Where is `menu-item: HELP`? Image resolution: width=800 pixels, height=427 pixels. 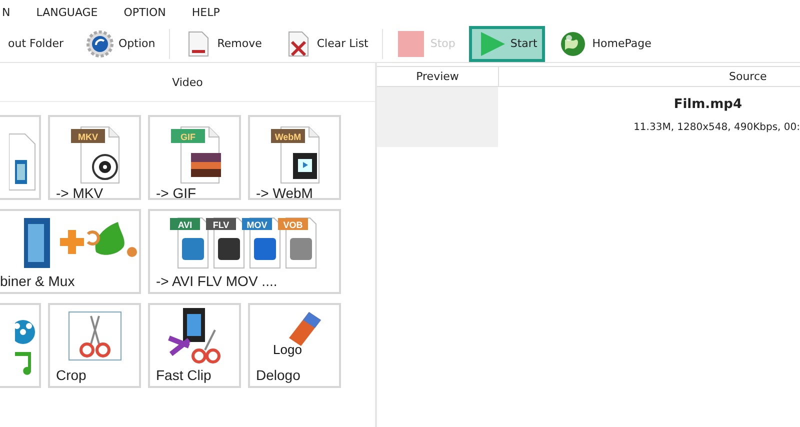 menu-item: HELP is located at coordinates (206, 12).